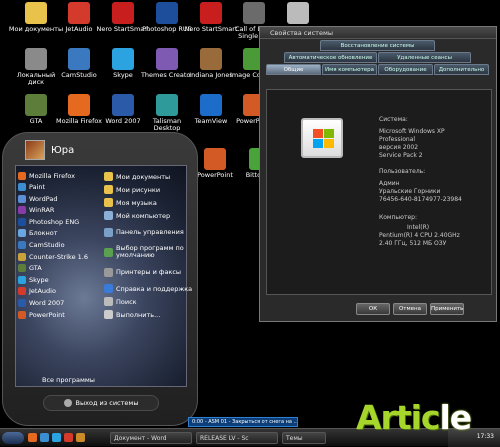  I want to click on program-label: Photoshop ENG, so click(54, 221).